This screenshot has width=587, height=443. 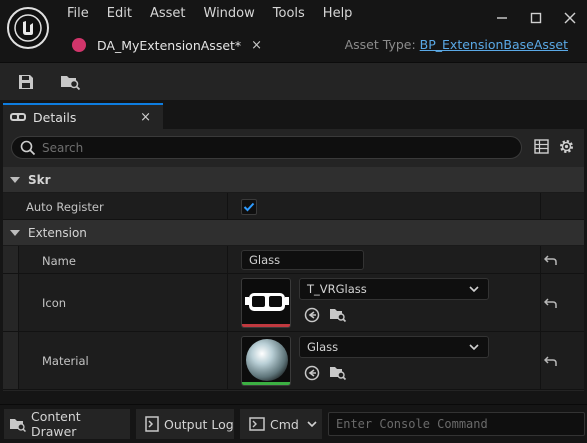 I want to click on search-bar, so click(x=266, y=147).